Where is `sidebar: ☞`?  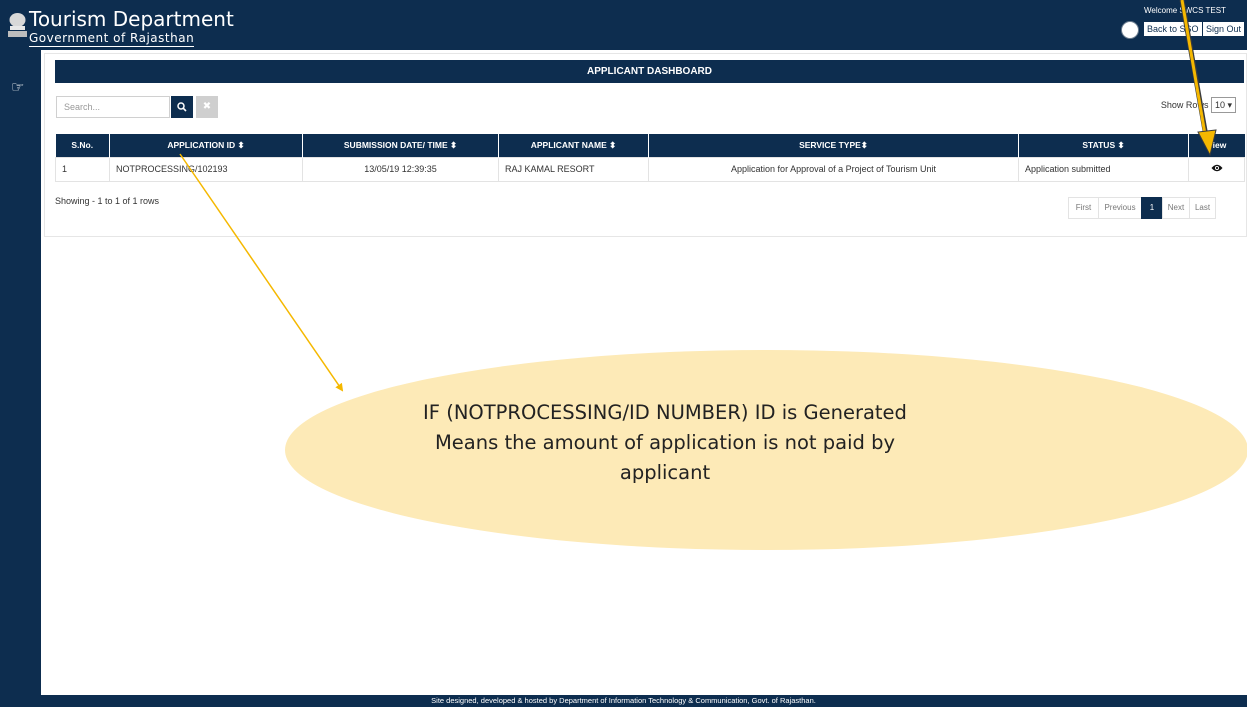 sidebar: ☞ is located at coordinates (20, 372).